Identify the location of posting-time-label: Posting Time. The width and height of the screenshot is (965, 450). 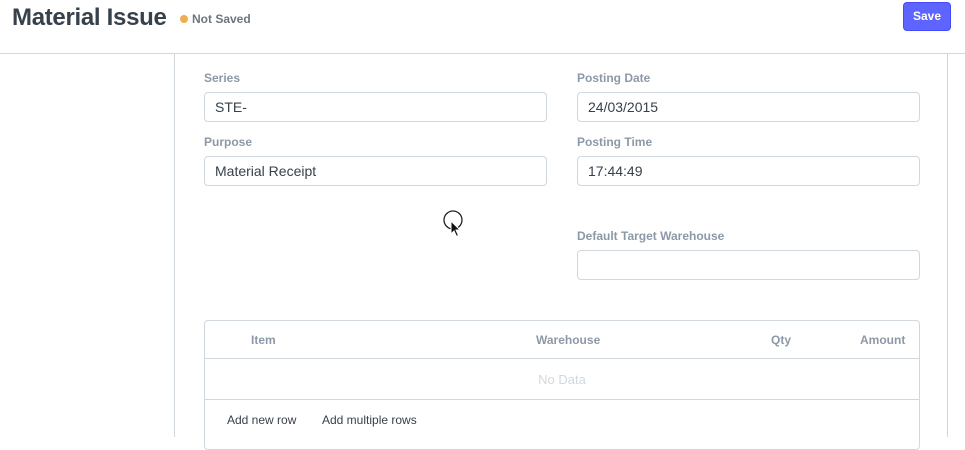
(615, 142).